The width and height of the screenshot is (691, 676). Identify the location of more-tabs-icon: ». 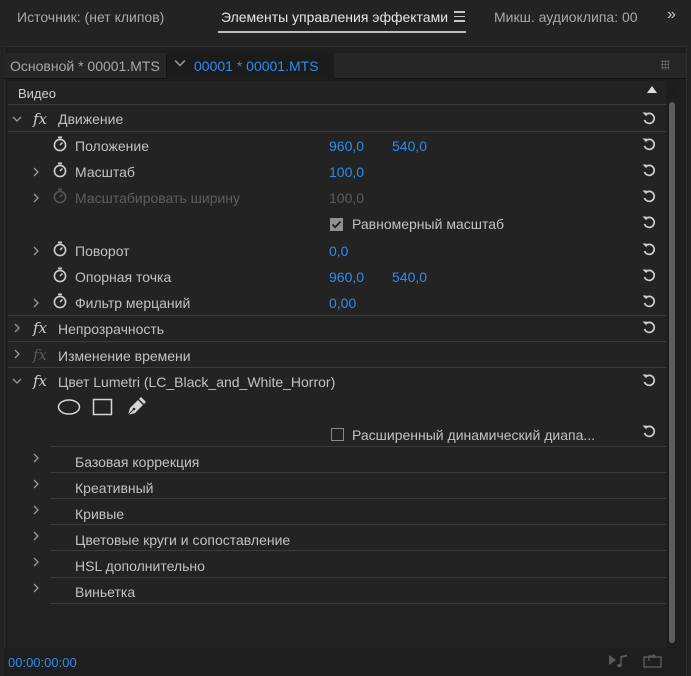
(671, 15).